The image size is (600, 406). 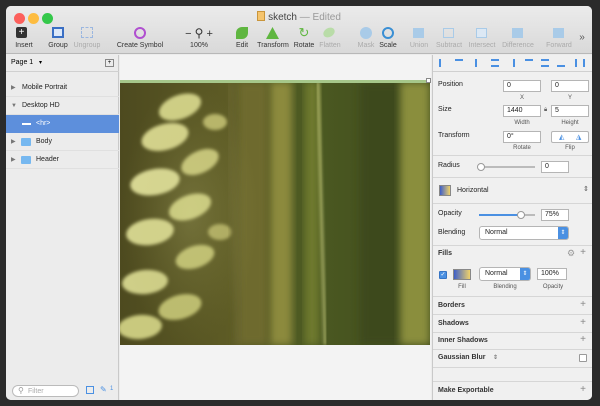 I want to click on radius-slider, so click(x=506, y=167).